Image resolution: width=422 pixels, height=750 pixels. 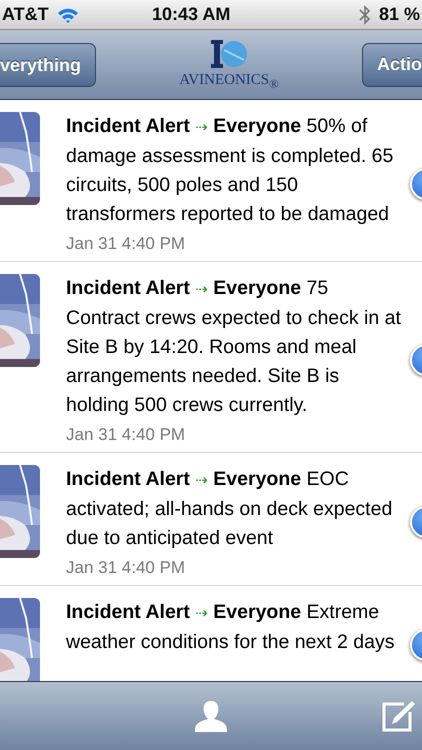 What do you see at coordinates (25, 14) in the screenshot?
I see `carrier-name: AT&T` at bounding box center [25, 14].